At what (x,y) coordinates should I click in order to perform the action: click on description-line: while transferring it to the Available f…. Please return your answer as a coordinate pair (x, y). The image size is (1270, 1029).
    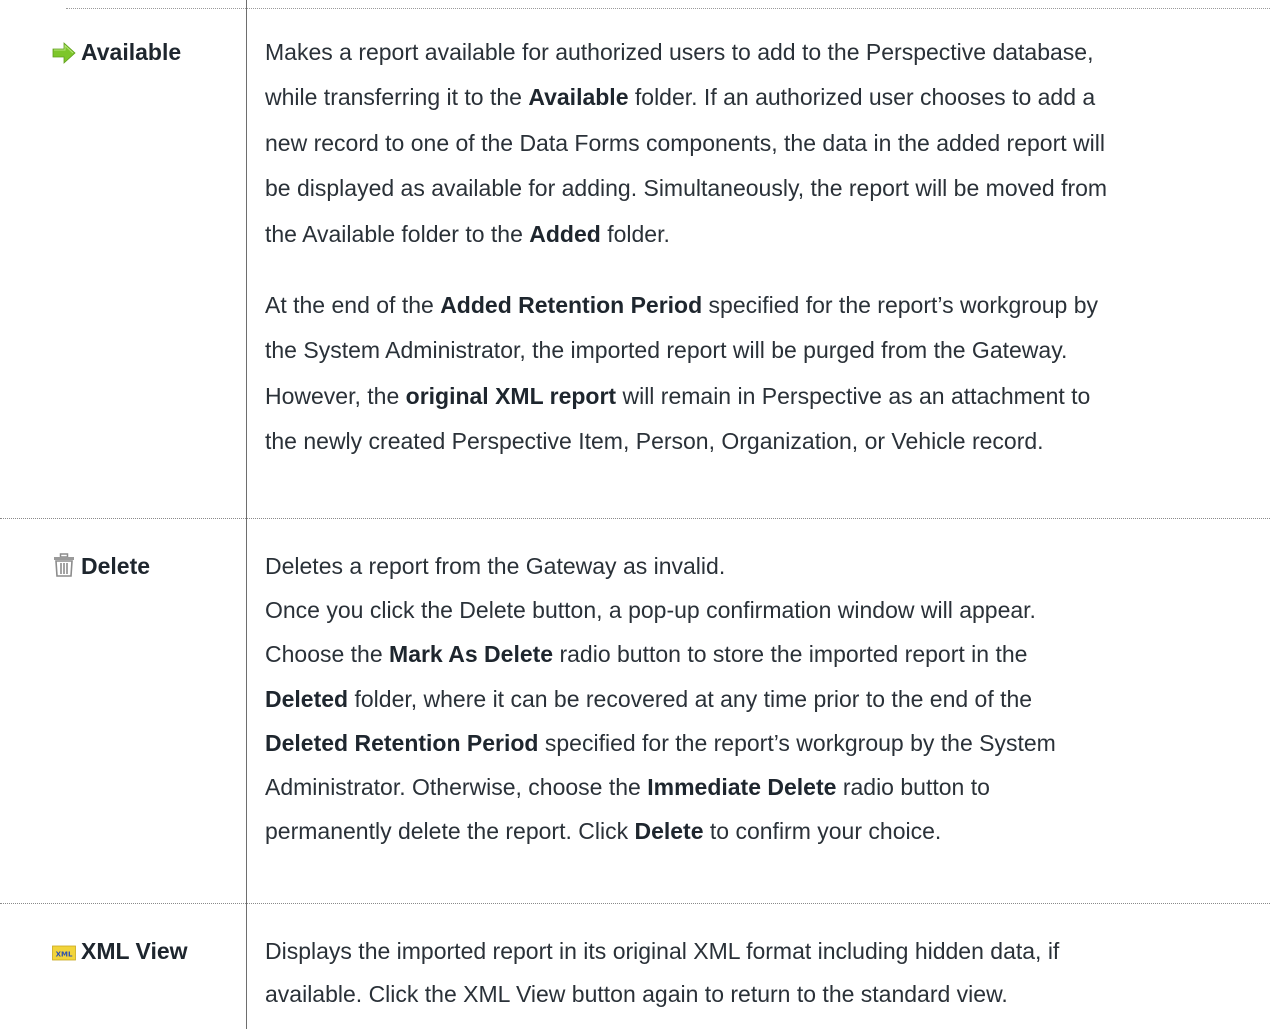
    Looking at the image, I should click on (680, 97).